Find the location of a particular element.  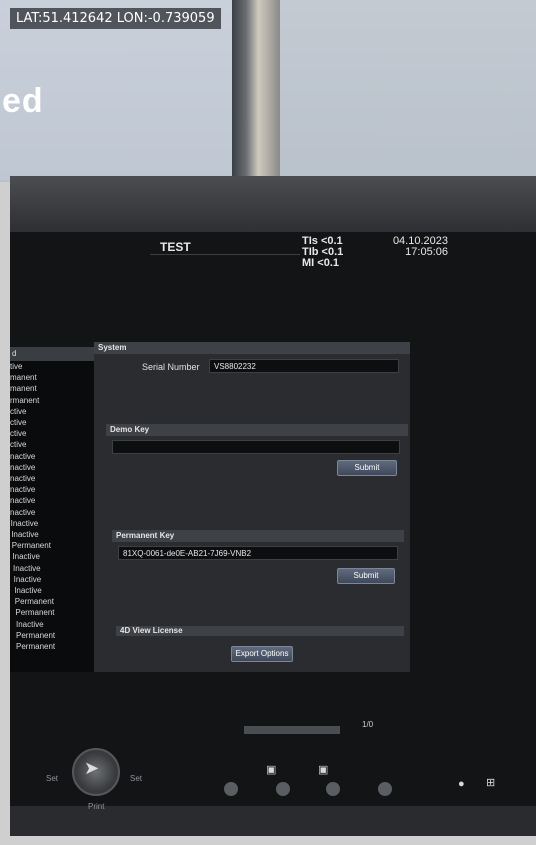

thermal-indices: TIs <0.1 TIb <0.1 MI <0.1 is located at coordinates (322, 252).